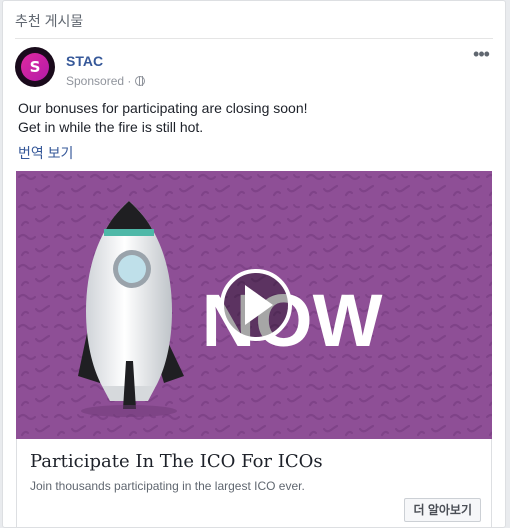 The image size is (510, 528). I want to click on section-header: 추천 게시물, so click(254, 25).